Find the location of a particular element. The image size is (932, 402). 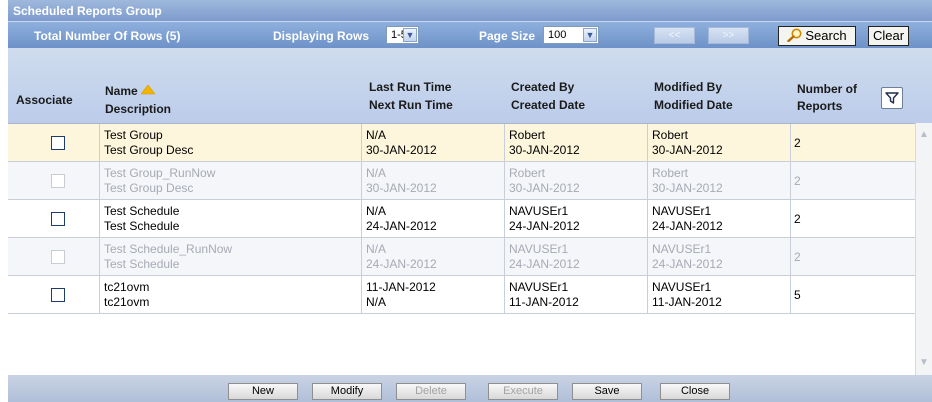

scroll-down-icon: ▼ is located at coordinates (924, 363).